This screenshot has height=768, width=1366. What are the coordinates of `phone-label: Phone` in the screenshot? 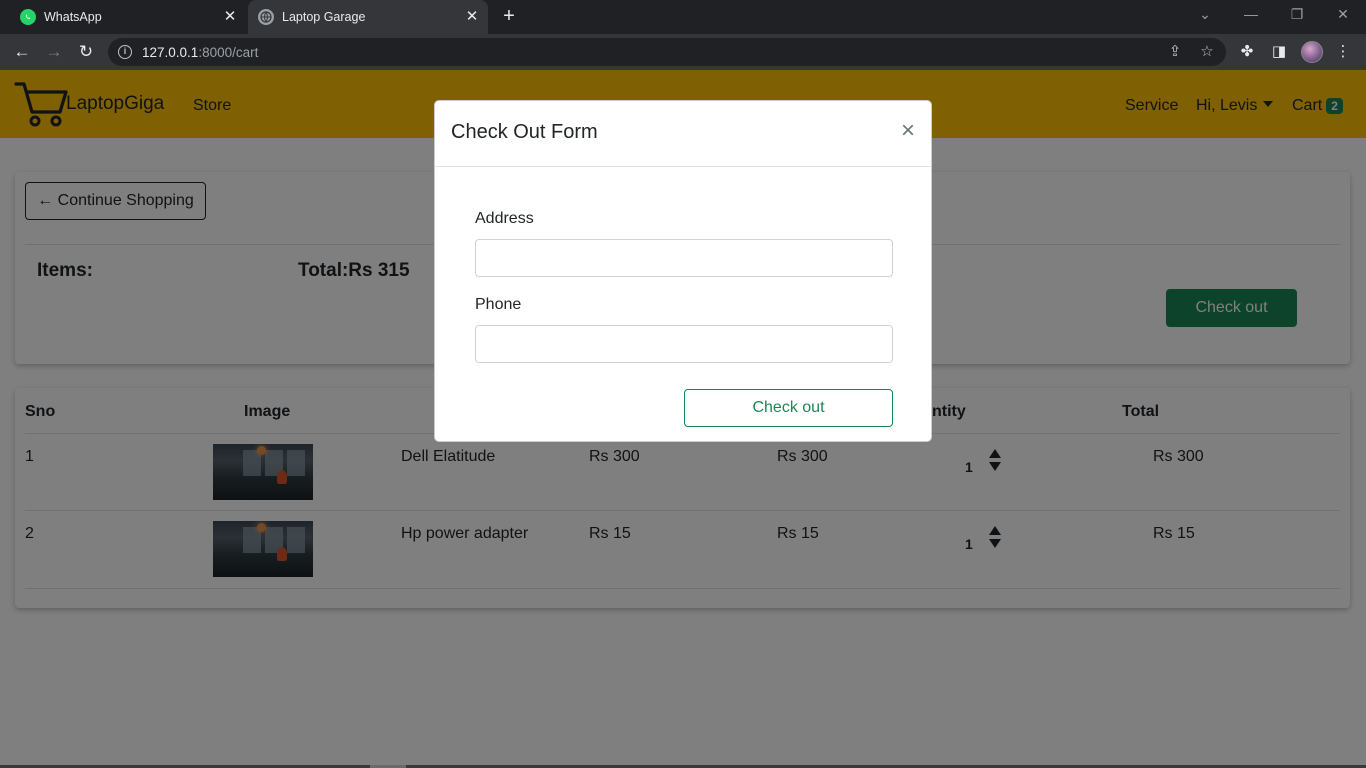 It's located at (498, 304).